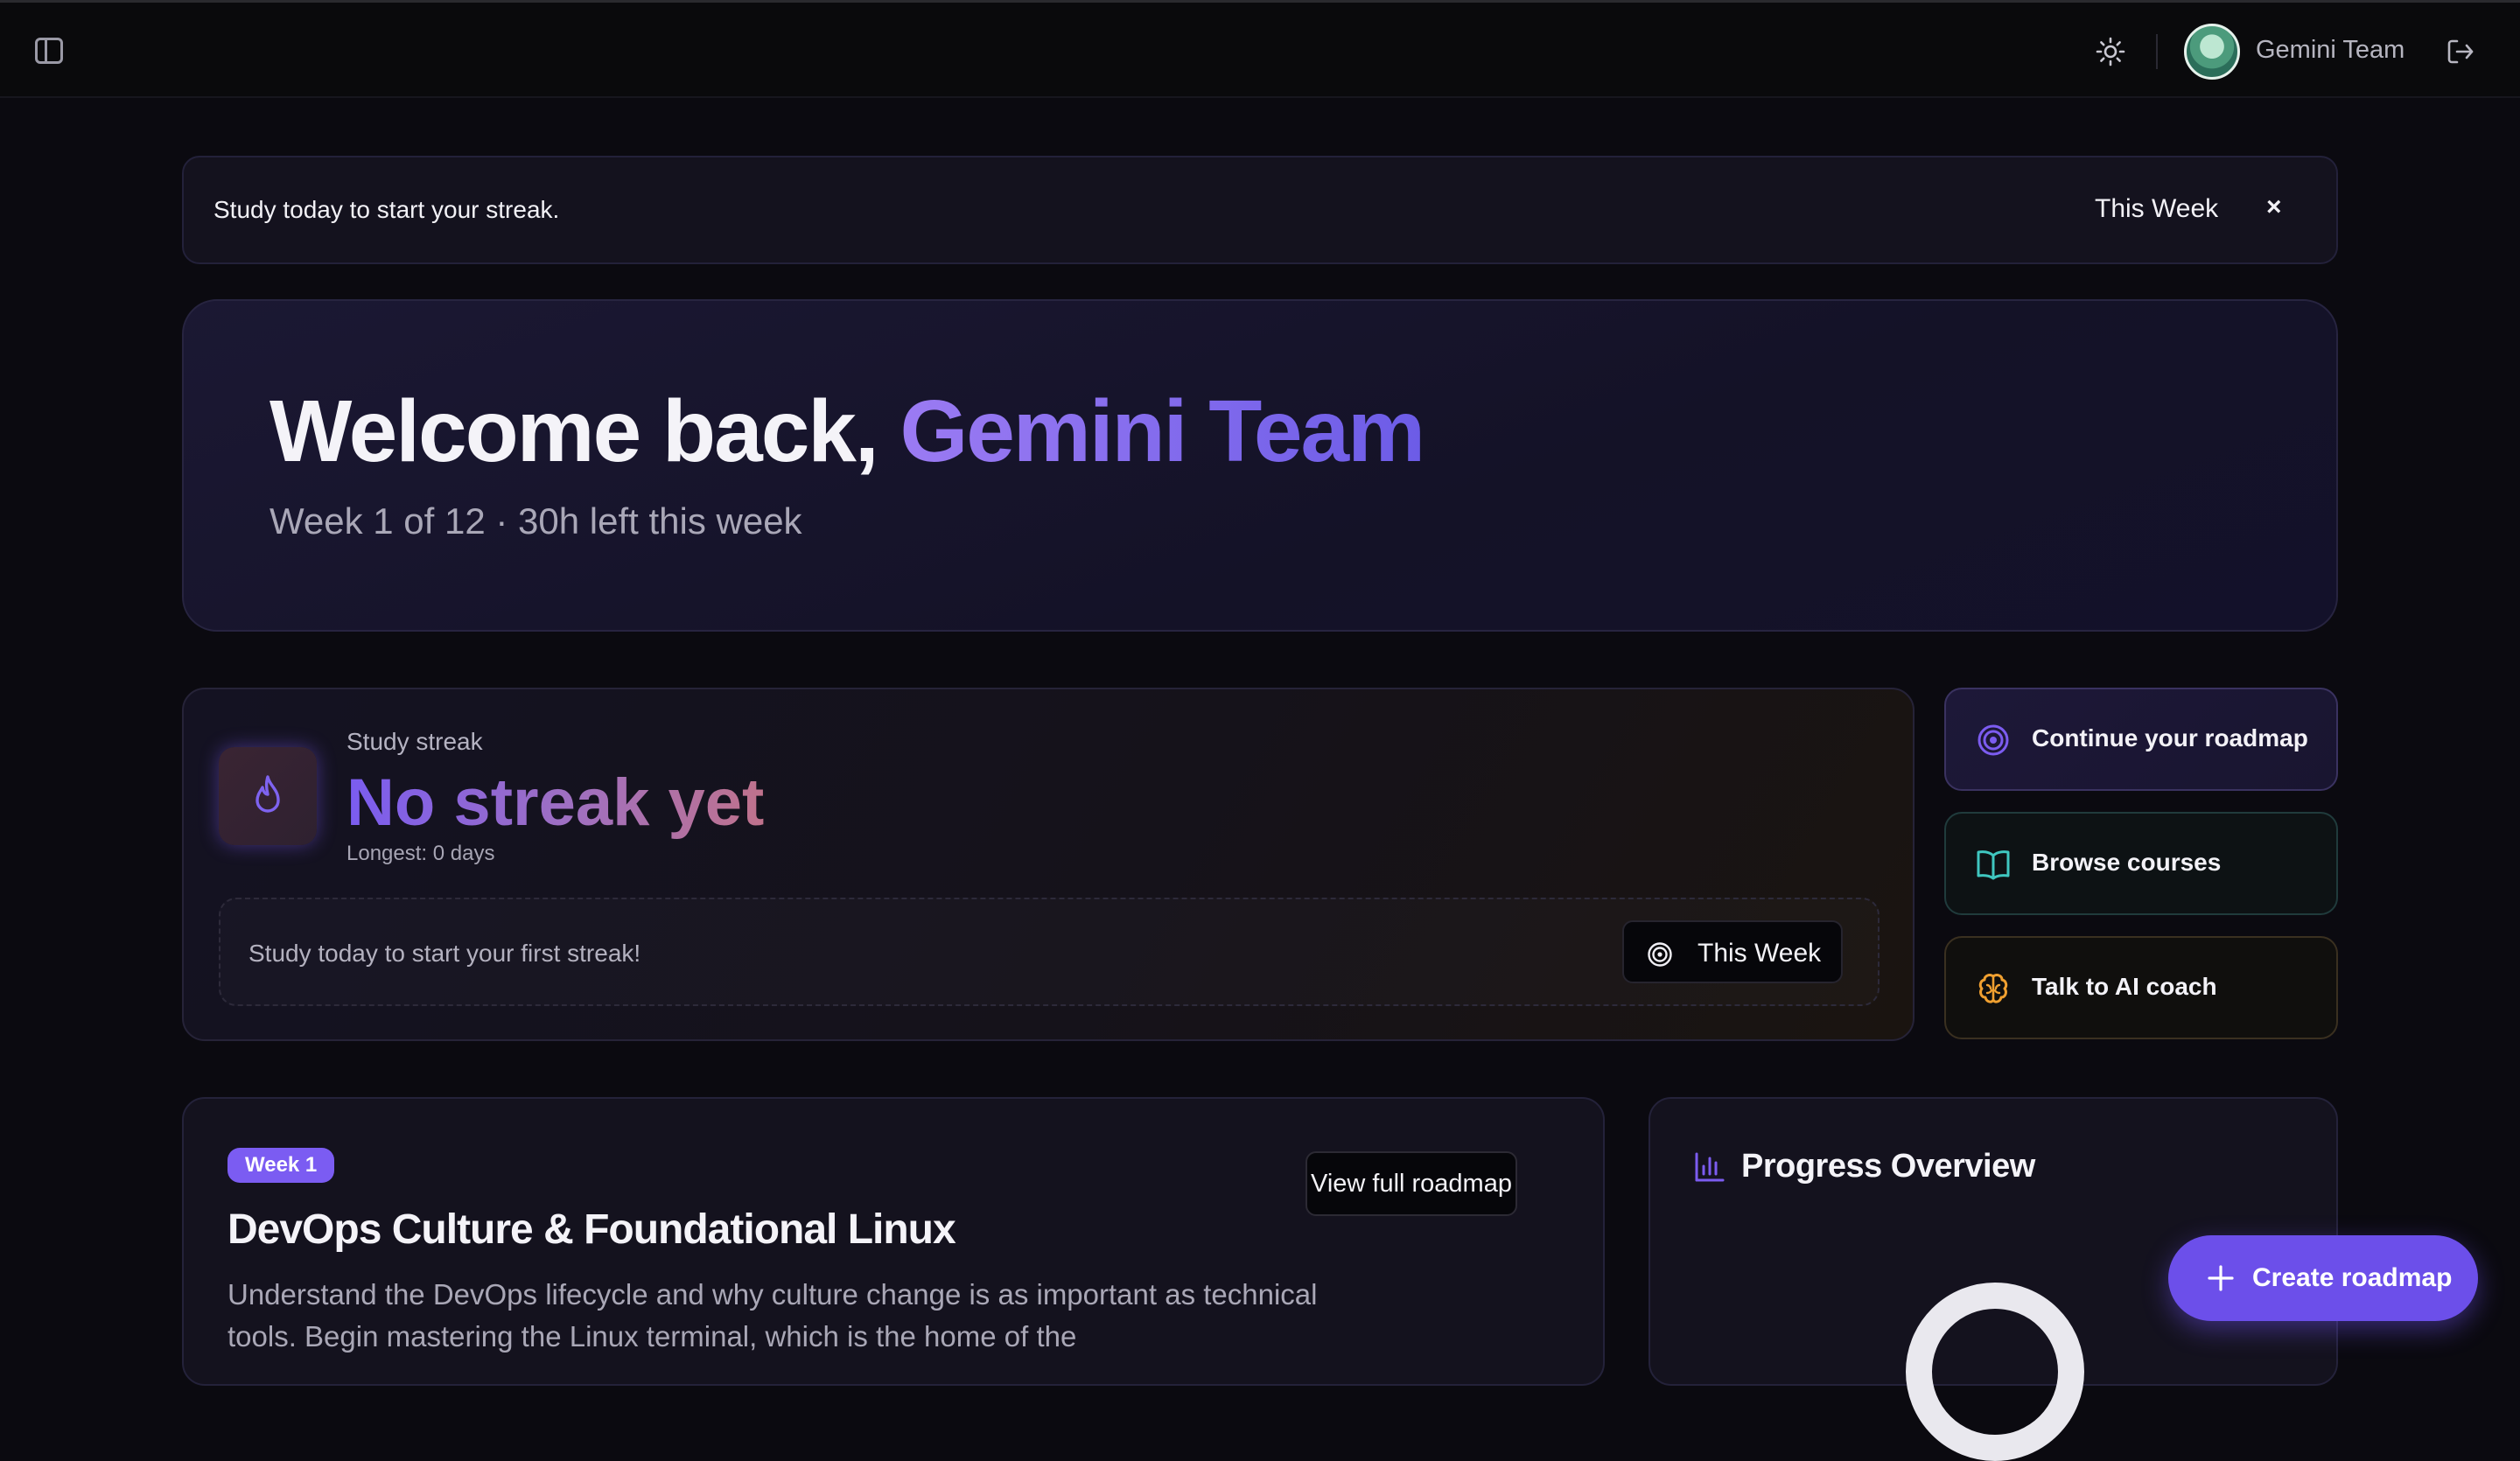  I want to click on talk-to-ai-coach-label: Talk to AI coach, so click(2124, 986).